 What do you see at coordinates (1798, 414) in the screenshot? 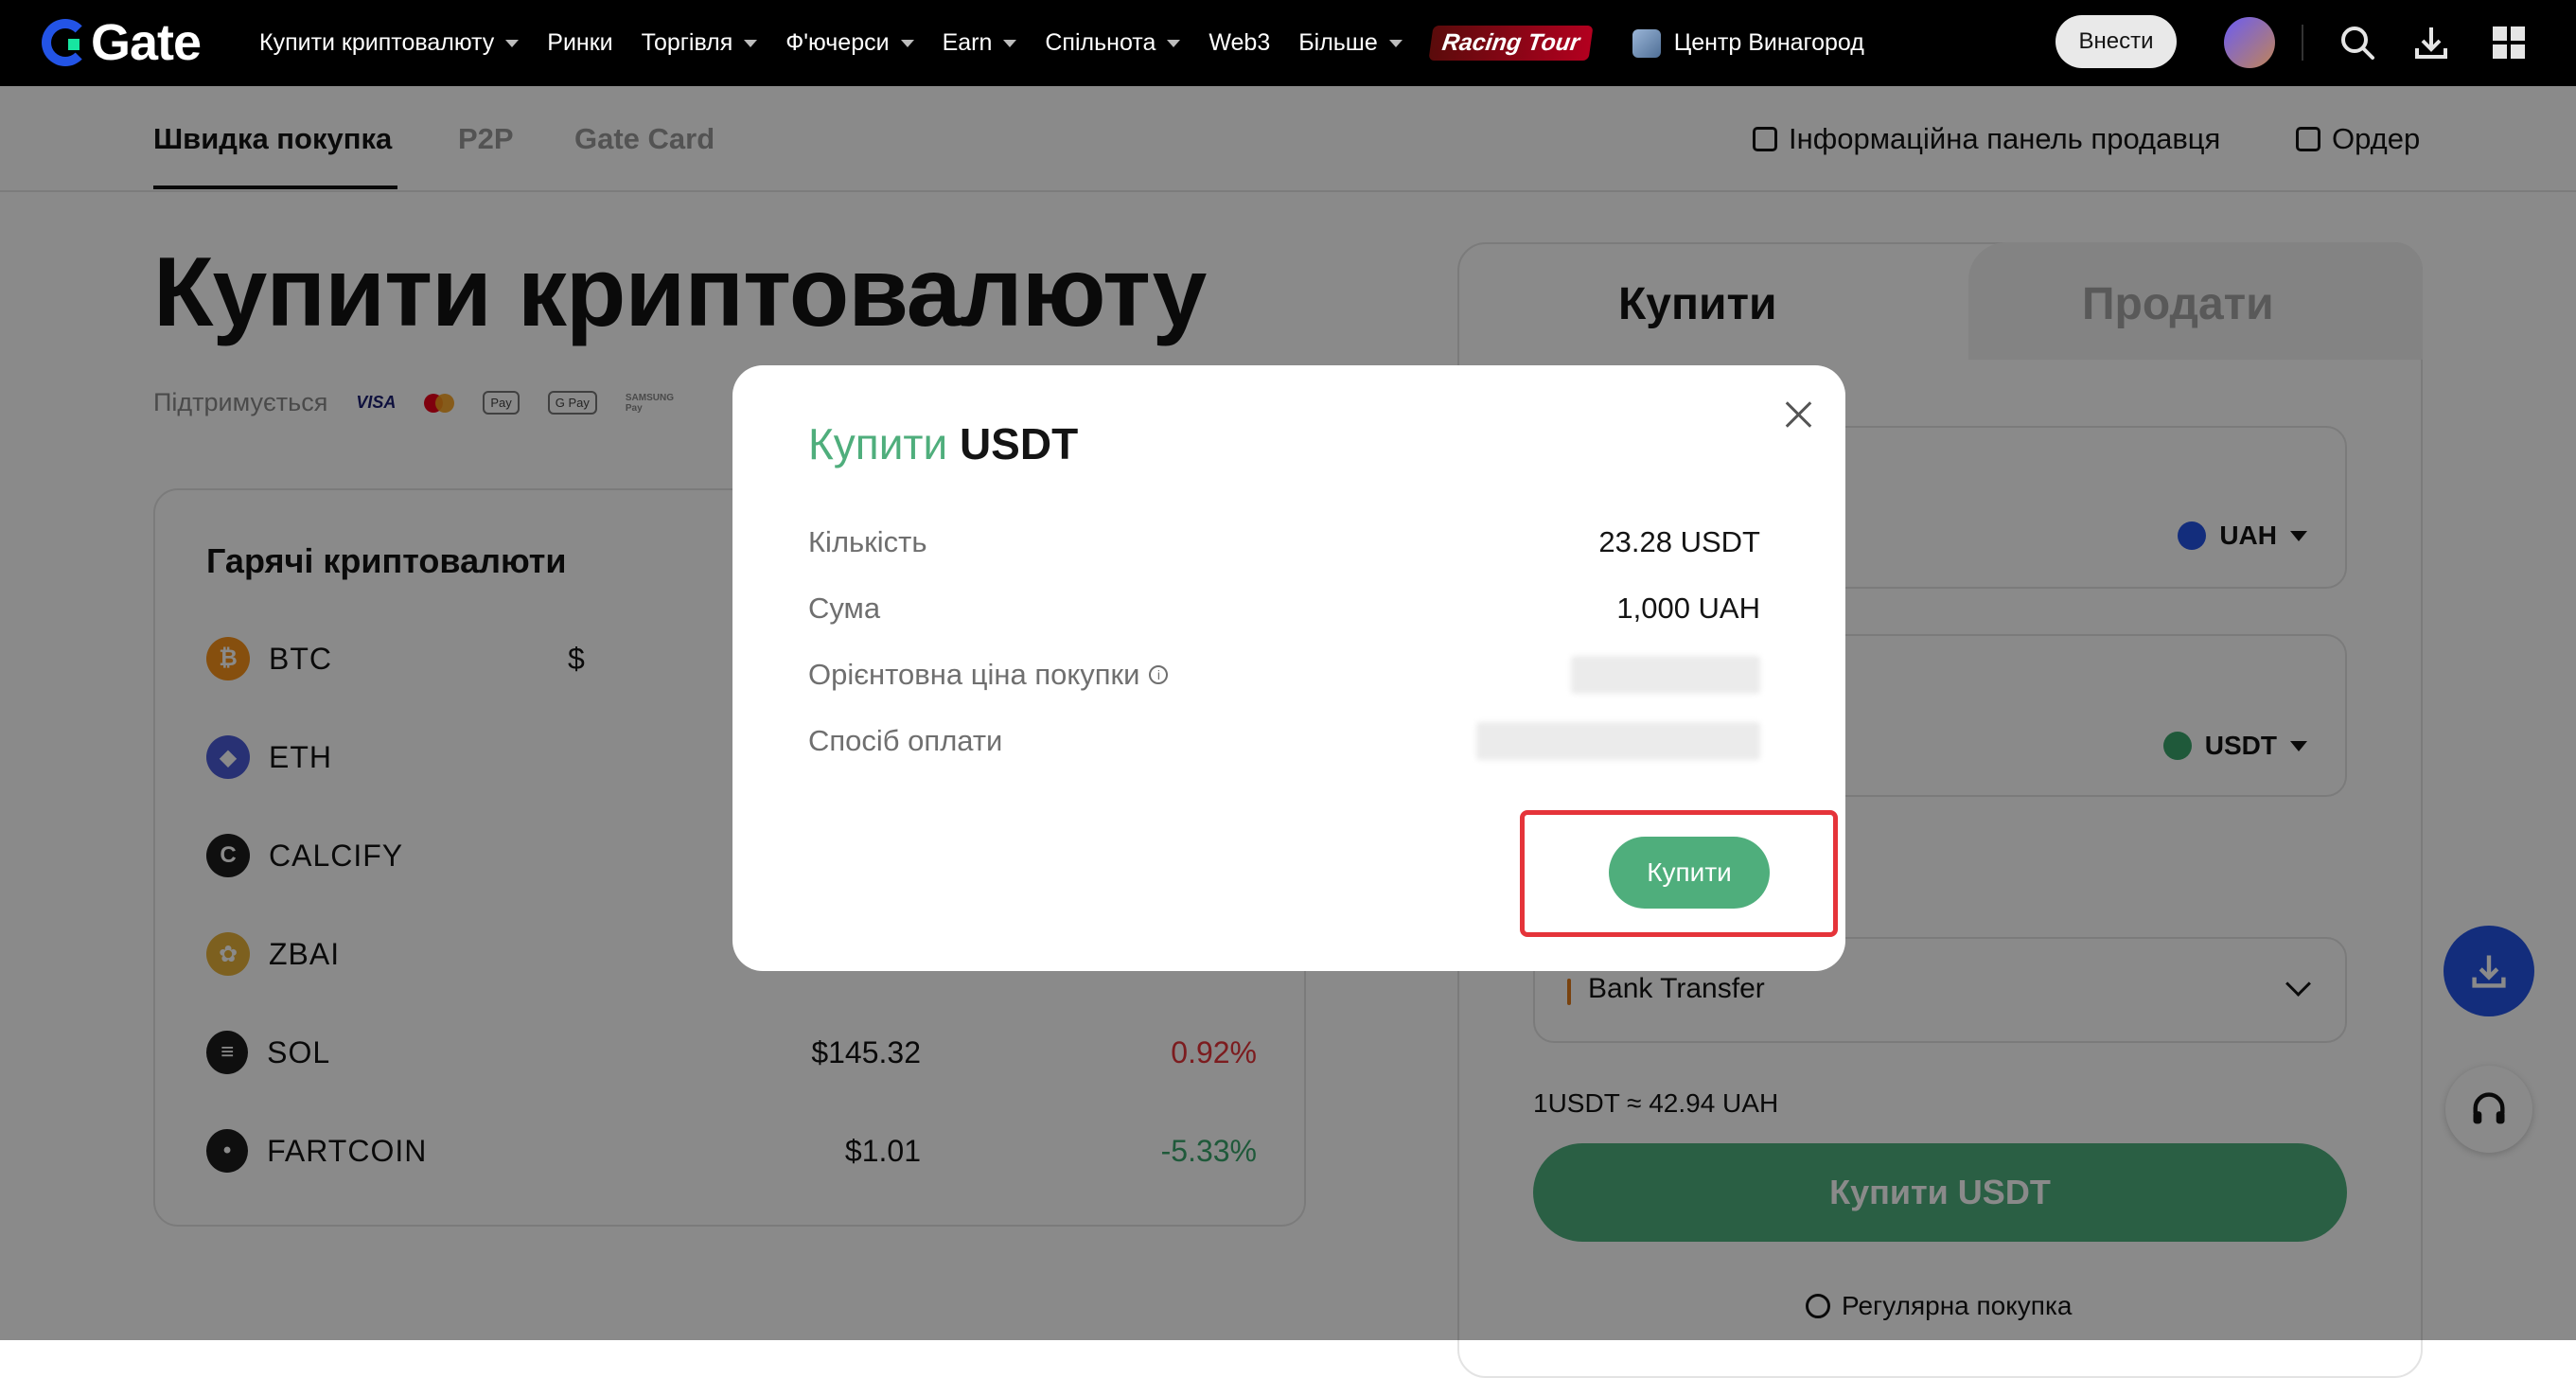
I see `close-icon` at bounding box center [1798, 414].